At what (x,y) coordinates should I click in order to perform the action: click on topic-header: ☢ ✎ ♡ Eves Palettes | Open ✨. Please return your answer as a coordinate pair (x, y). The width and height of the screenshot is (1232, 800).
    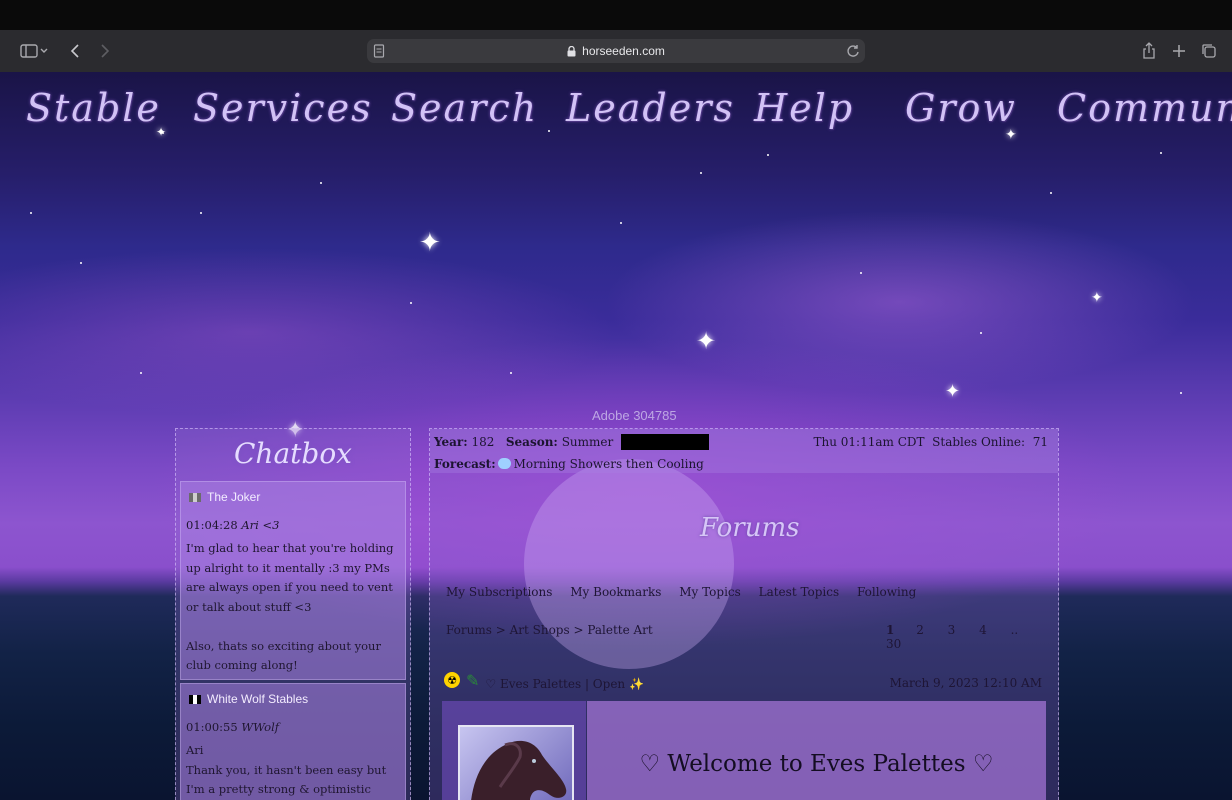
    Looking at the image, I should click on (544, 680).